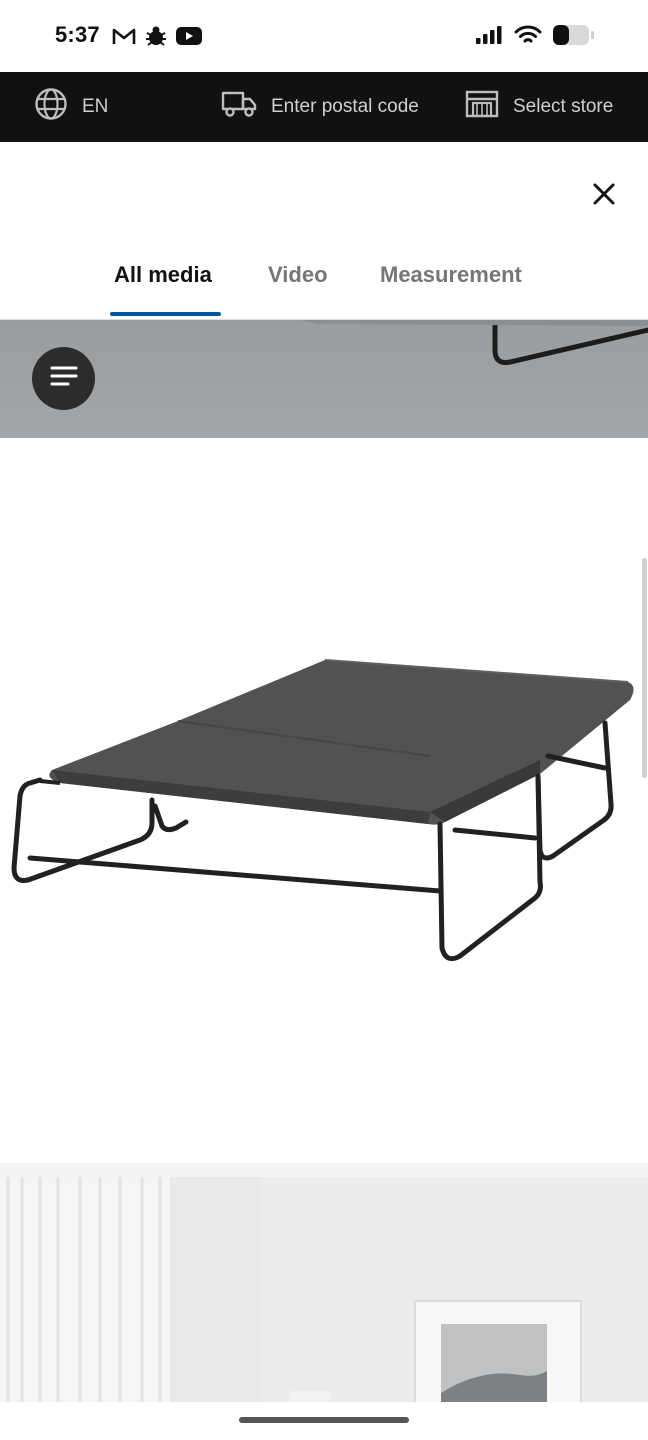 This screenshot has width=648, height=1440. I want to click on tab-video: Video, so click(298, 275).